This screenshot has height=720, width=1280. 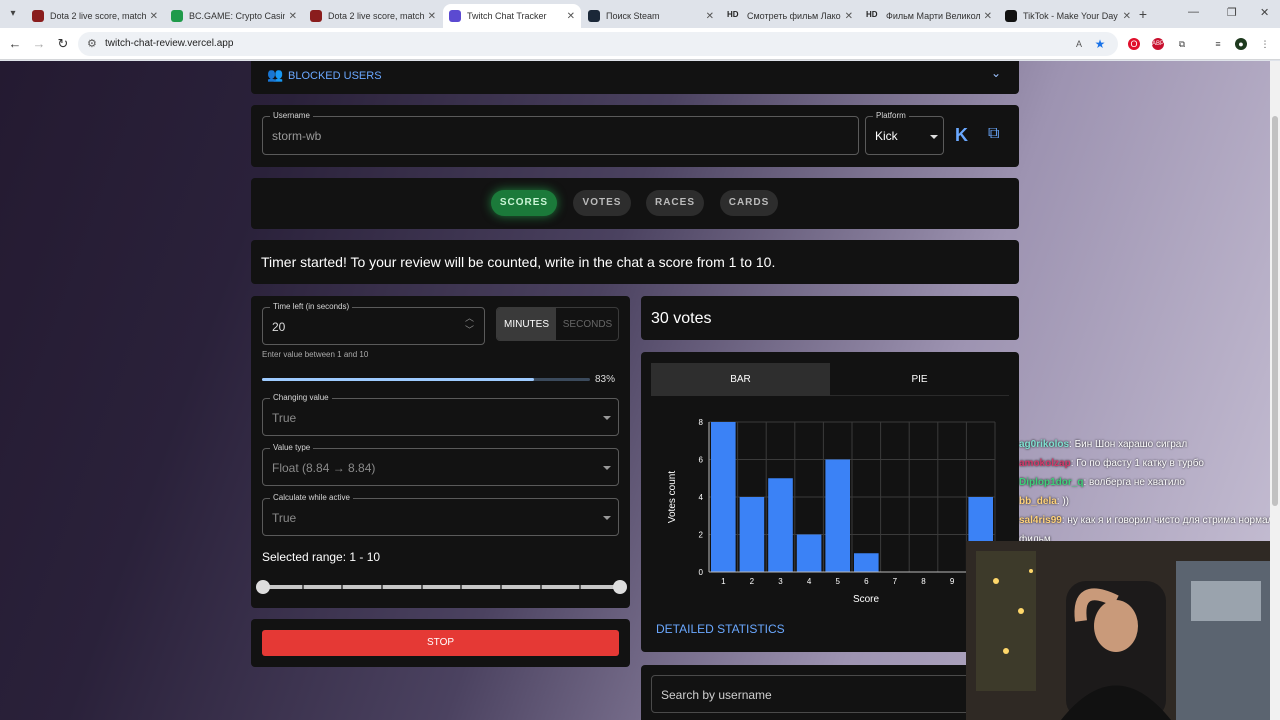 I want to click on extensions-icon: ⧉, so click(x=1182, y=44).